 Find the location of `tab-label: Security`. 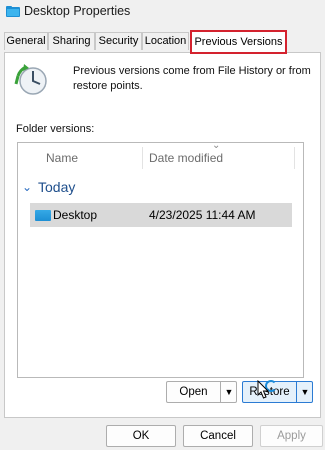

tab-label: Security is located at coordinates (118, 41).